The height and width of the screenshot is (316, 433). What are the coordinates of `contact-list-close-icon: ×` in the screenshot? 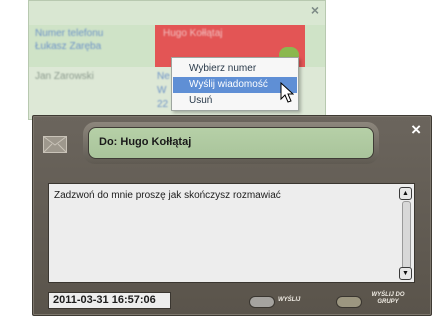 It's located at (315, 10).